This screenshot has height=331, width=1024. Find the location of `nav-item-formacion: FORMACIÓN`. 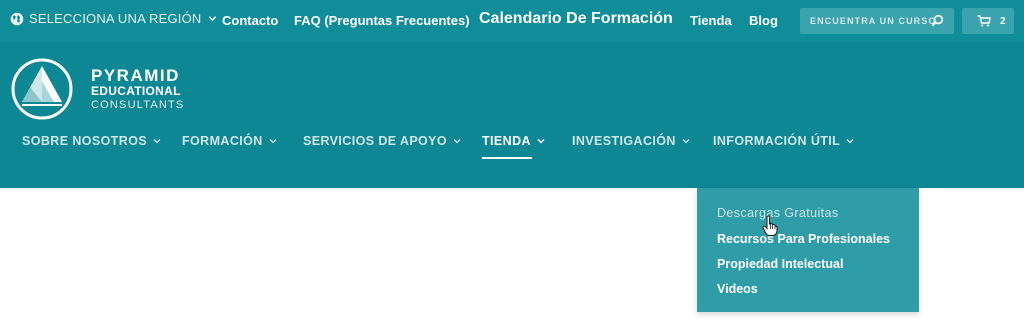

nav-item-formacion: FORMACIÓN is located at coordinates (229, 141).